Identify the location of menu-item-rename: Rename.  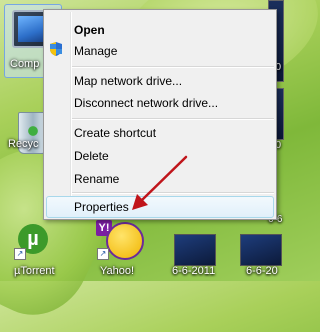
(96, 179).